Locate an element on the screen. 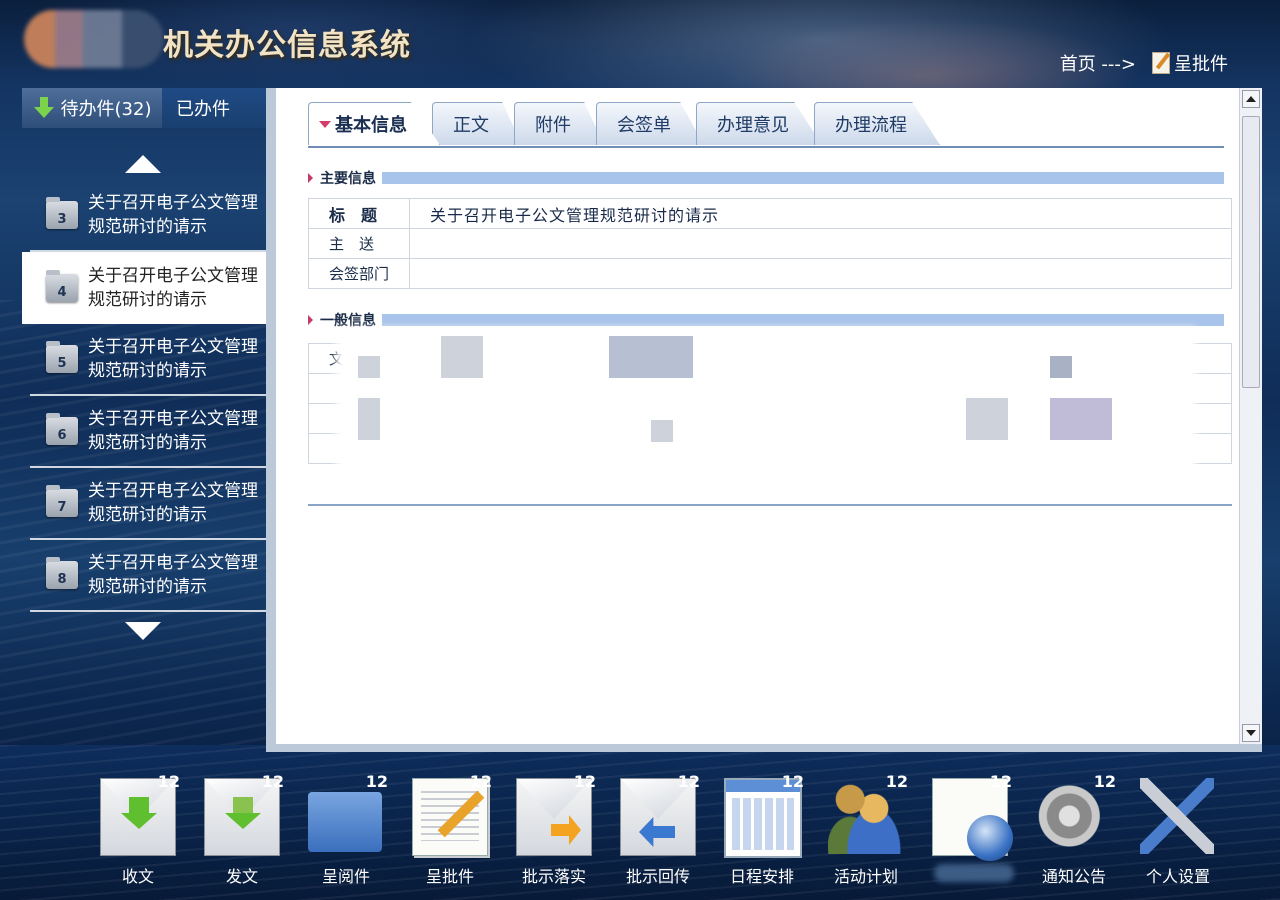 The image size is (1280, 900). dock-item-activity-plan: 12 活动计划 is located at coordinates (866, 830).